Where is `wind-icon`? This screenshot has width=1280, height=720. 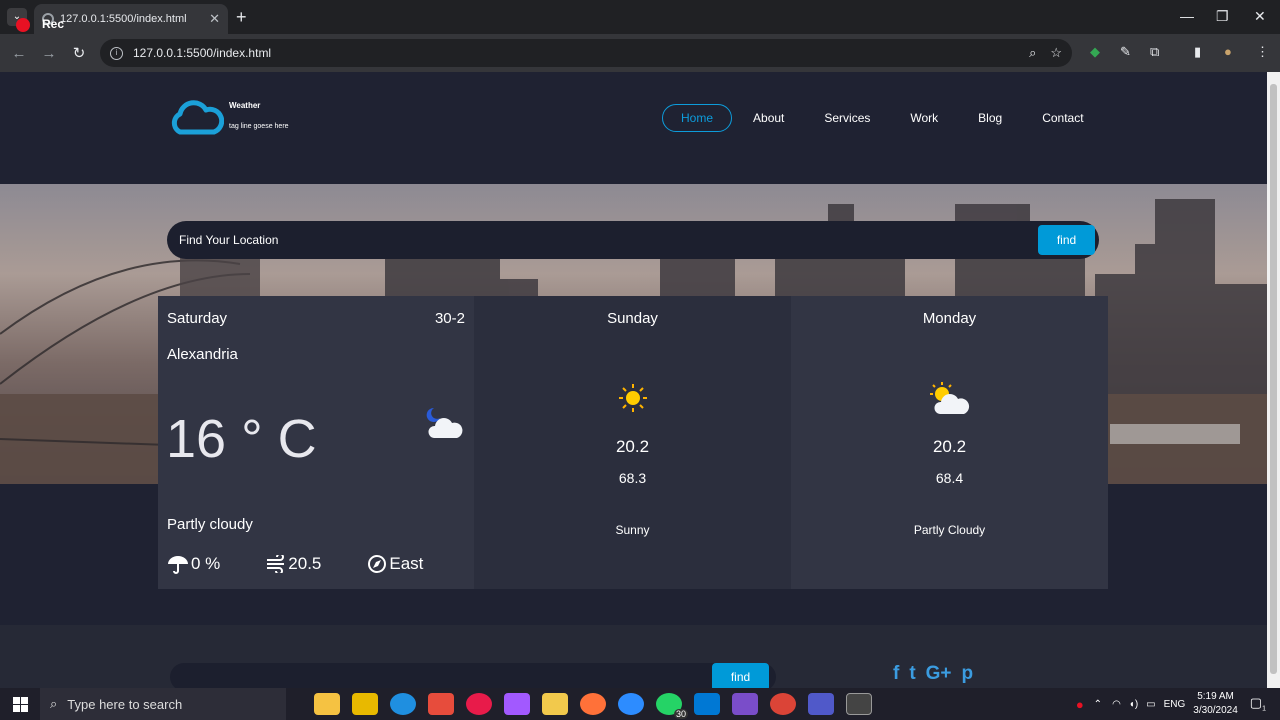
wind-icon is located at coordinates (276, 564).